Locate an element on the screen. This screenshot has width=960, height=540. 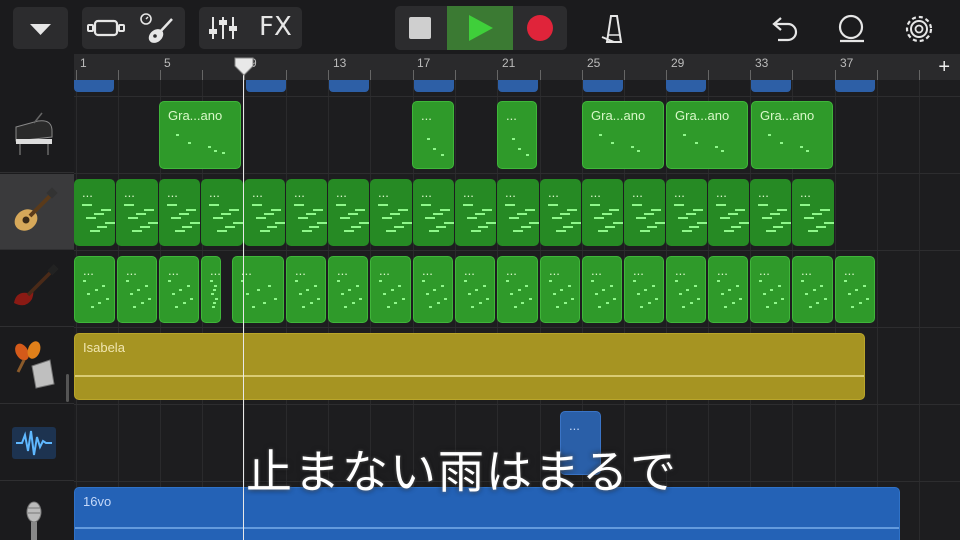
waveform-icon is located at coordinates (34, 443).